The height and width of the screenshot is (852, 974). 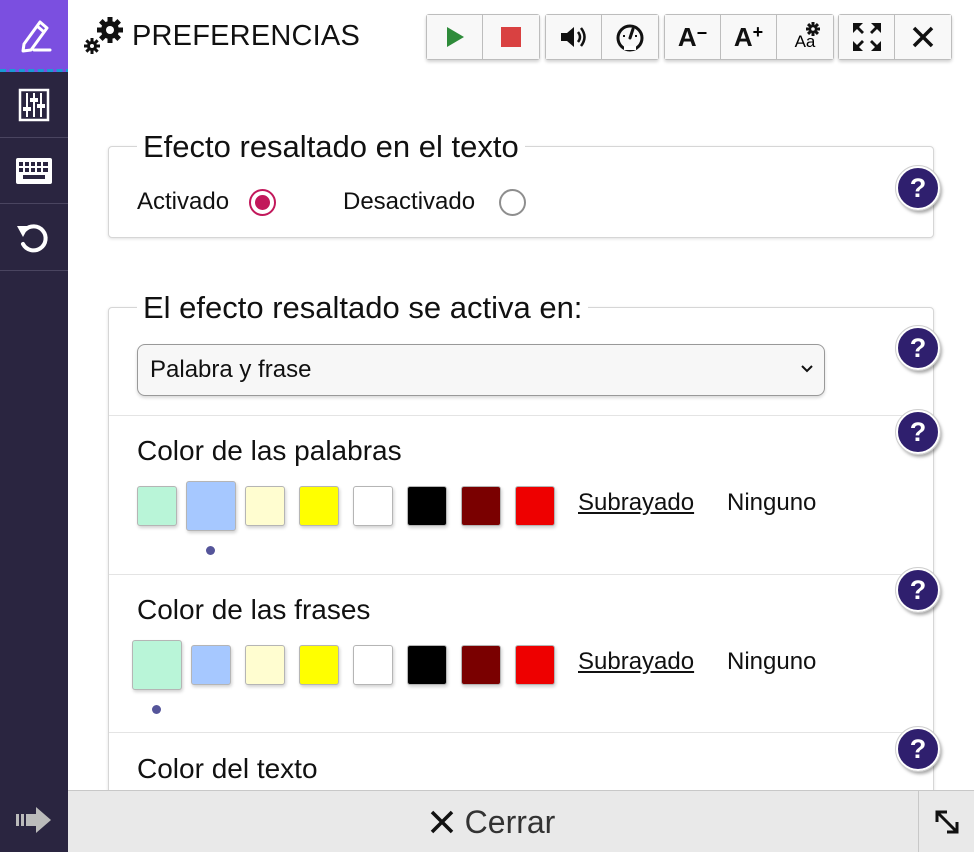 I want to click on sidebar-item-highlighter, so click(x=36, y=36).